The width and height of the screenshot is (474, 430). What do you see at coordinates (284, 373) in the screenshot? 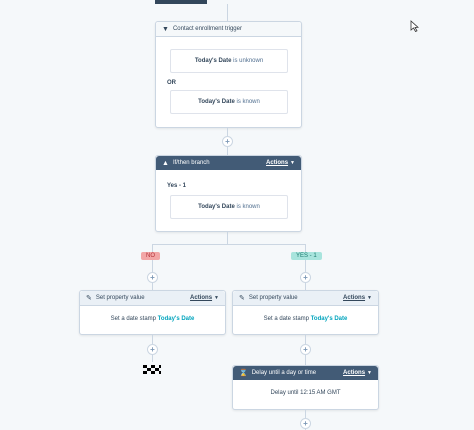
I see `delay-title: Delay until a day or time` at bounding box center [284, 373].